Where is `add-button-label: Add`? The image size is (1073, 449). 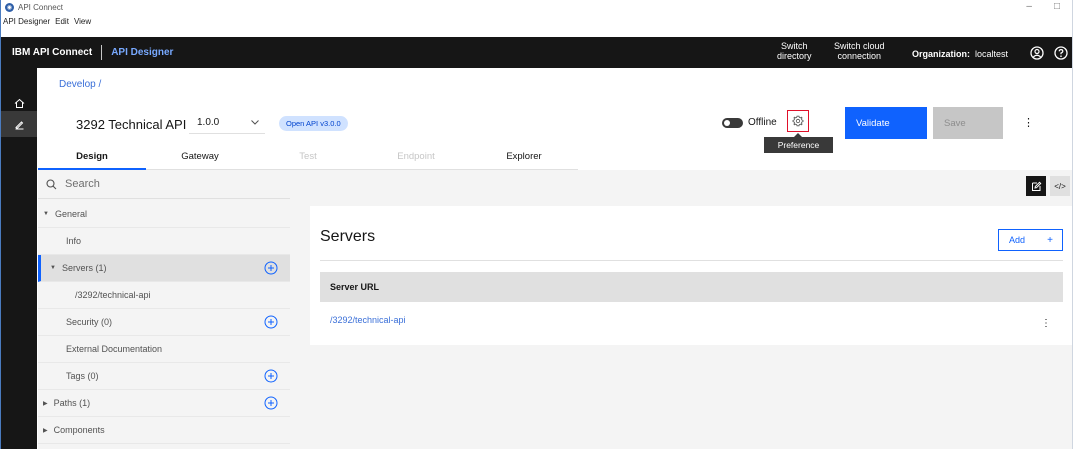 add-button-label: Add is located at coordinates (1017, 240).